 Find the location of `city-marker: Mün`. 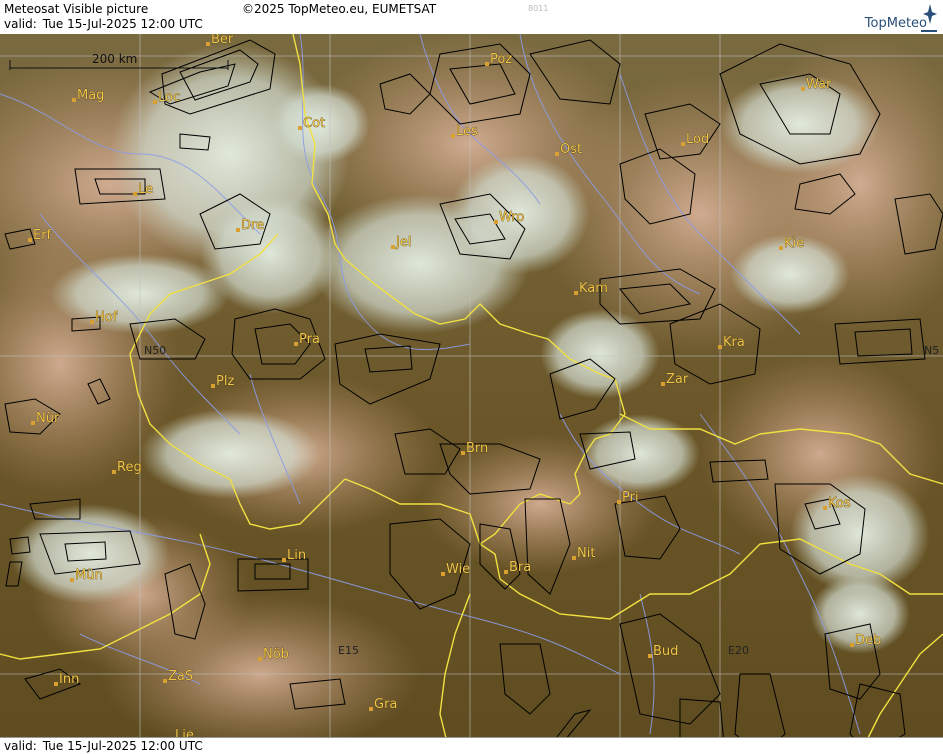

city-marker: Mün is located at coordinates (86, 575).